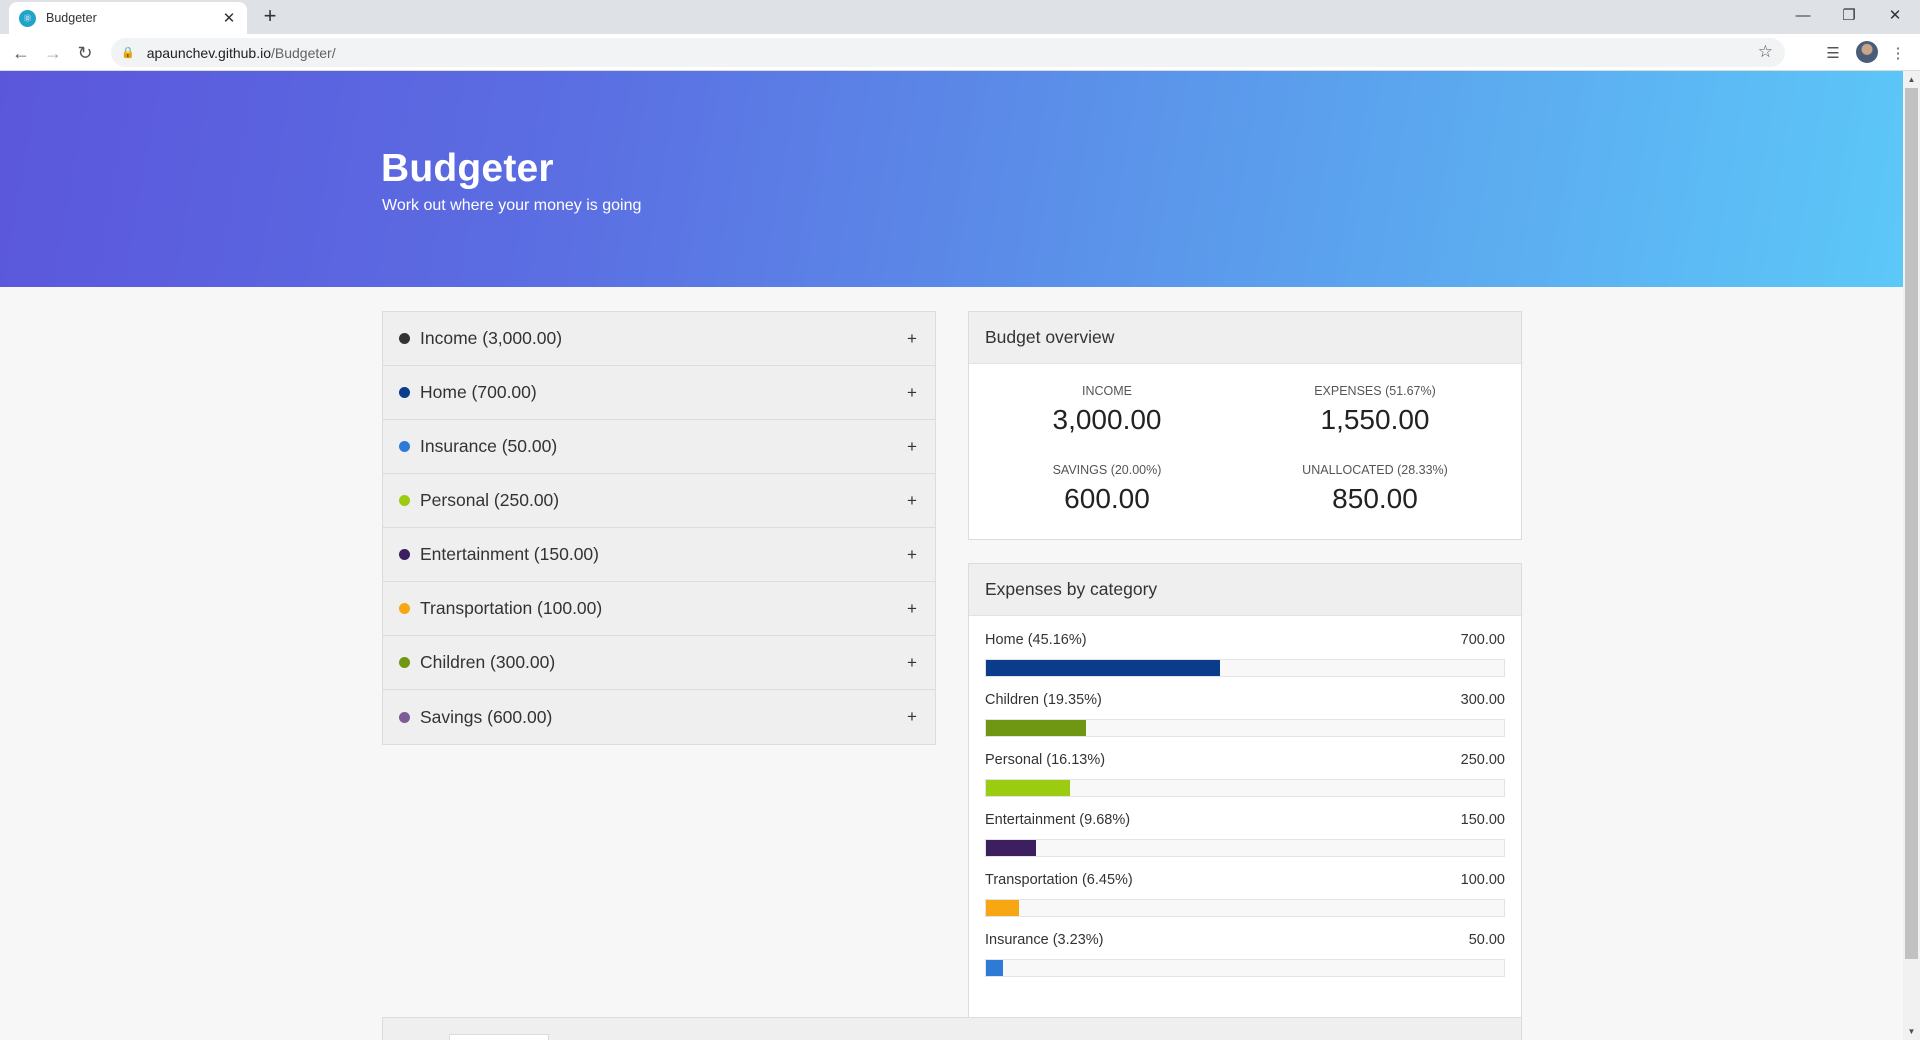 The height and width of the screenshot is (1040, 1920). I want to click on profile-avatar, so click(1867, 52).